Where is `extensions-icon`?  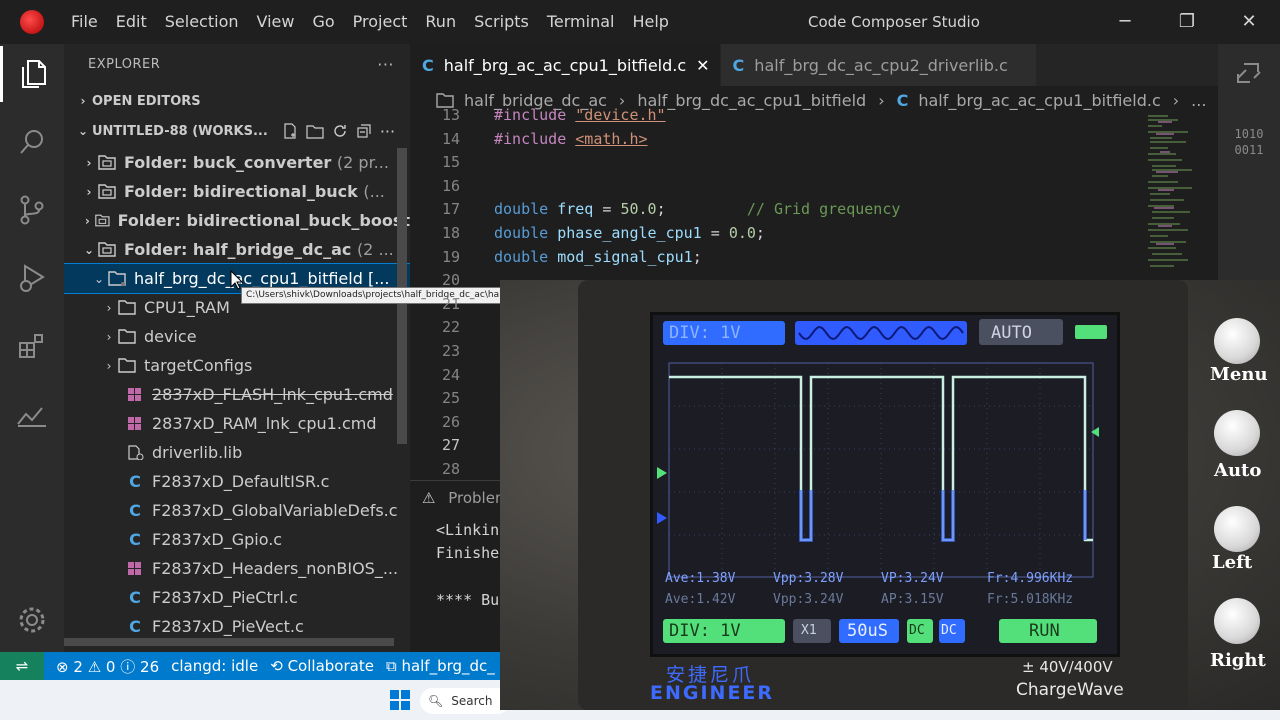
extensions-icon is located at coordinates (32, 346).